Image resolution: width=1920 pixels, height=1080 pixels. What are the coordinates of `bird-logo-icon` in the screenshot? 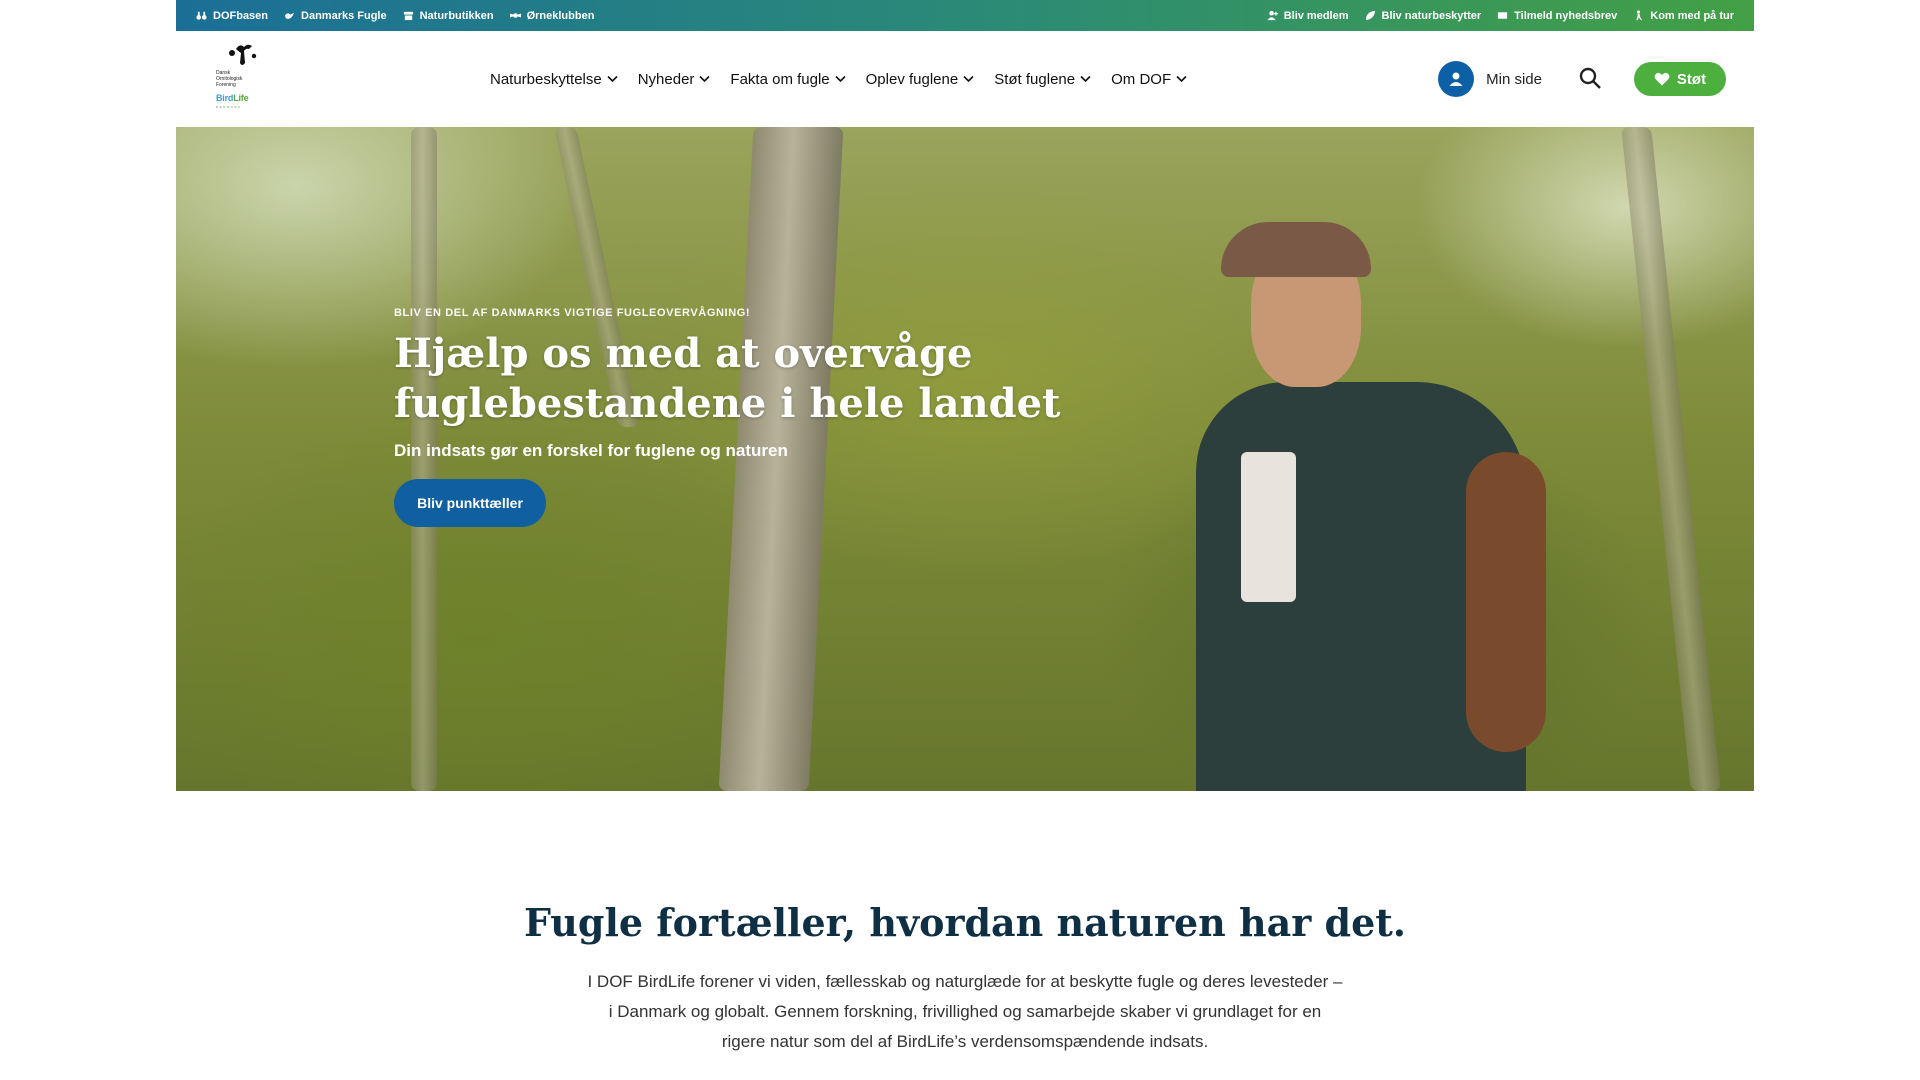 It's located at (243, 54).